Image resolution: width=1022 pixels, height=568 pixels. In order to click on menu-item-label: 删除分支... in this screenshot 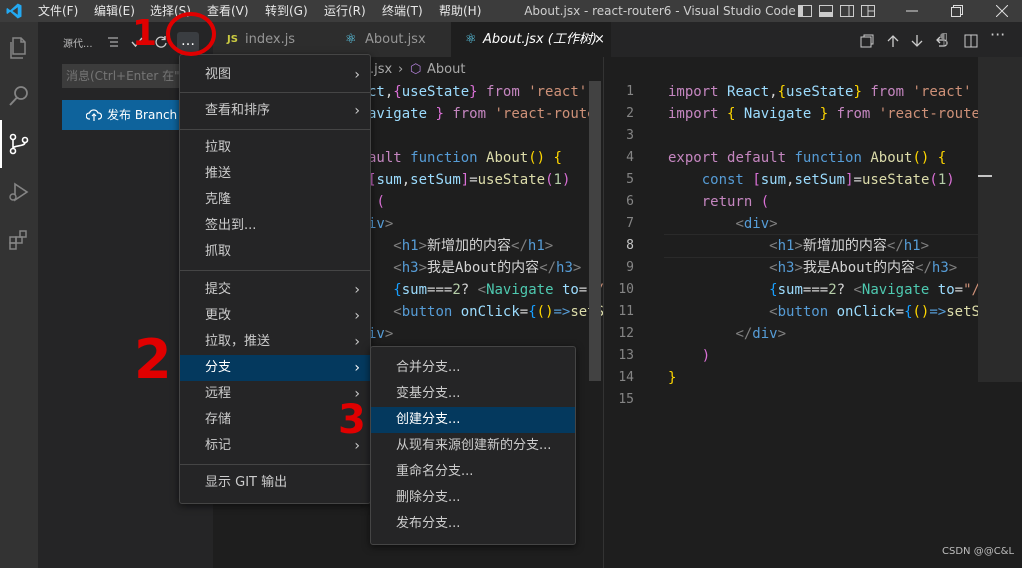, I will do `click(428, 497)`.